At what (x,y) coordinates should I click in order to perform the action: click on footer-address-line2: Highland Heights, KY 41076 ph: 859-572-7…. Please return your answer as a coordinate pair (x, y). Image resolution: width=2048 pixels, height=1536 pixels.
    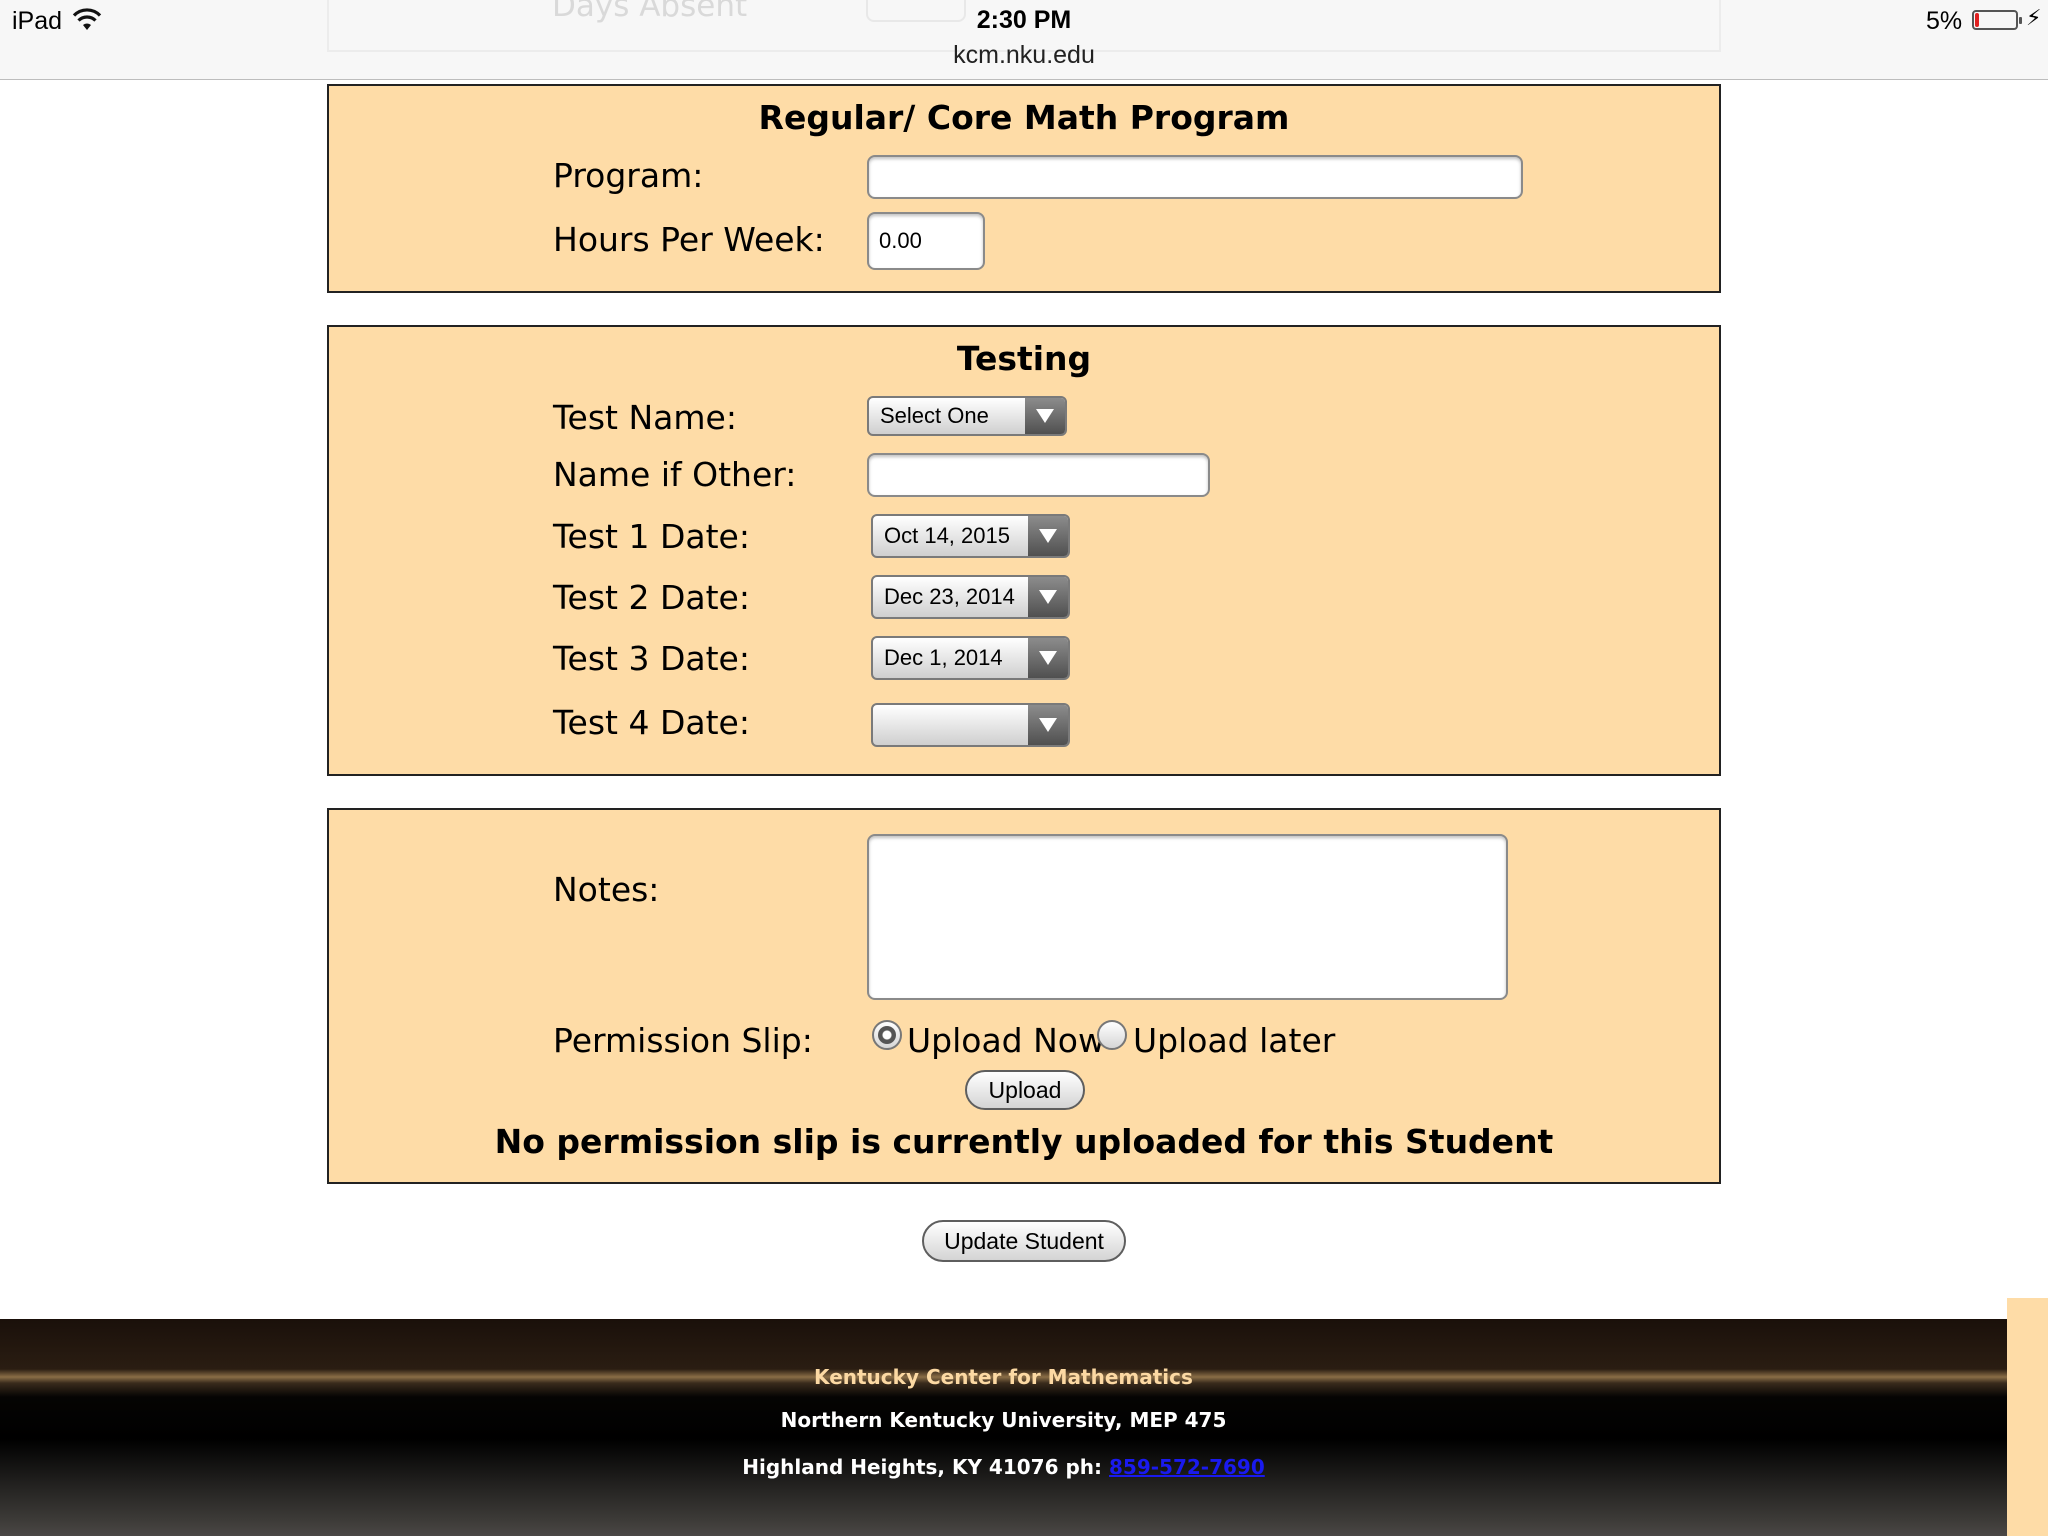
    Looking at the image, I should click on (1003, 1467).